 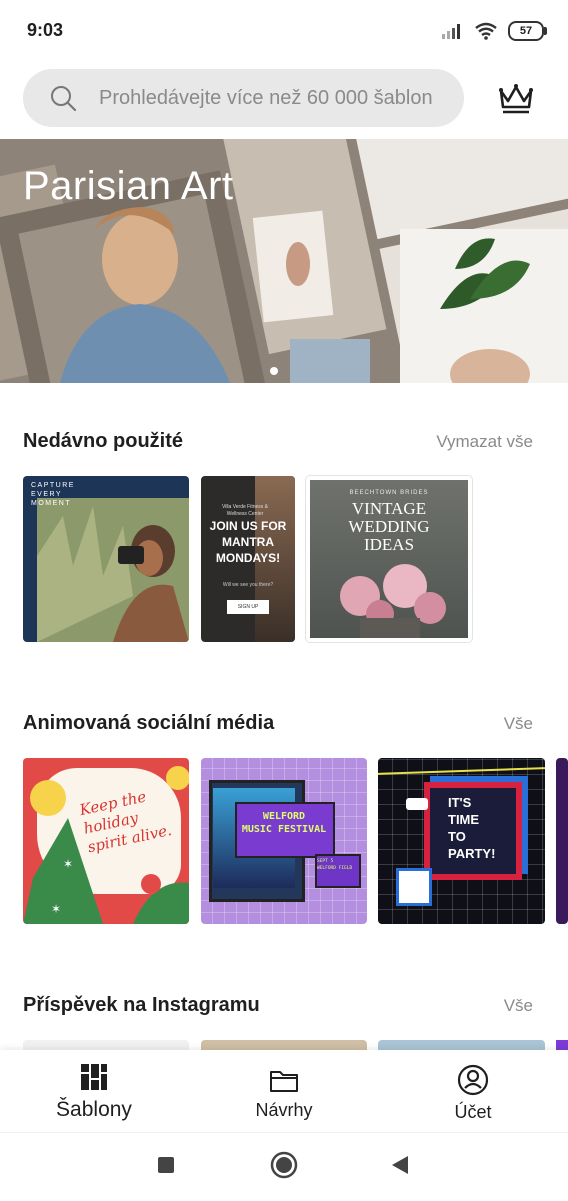 I want to click on flowers-image, so click(x=393, y=601).